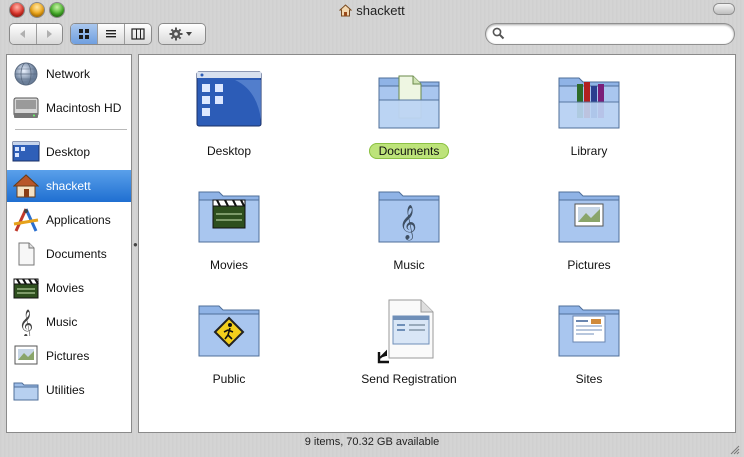  Describe the element at coordinates (26, 390) in the screenshot. I see `folder-icon` at that location.